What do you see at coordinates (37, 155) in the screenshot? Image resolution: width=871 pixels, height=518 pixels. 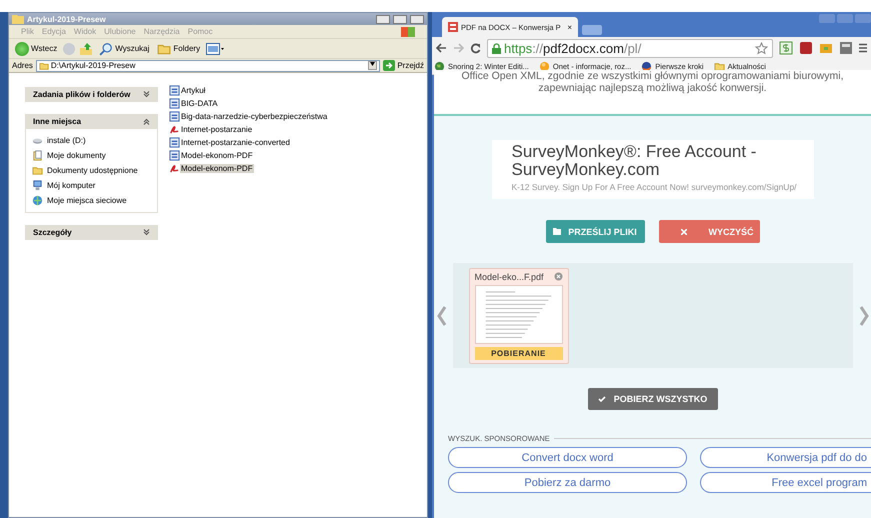 I see `documents-icon` at bounding box center [37, 155].